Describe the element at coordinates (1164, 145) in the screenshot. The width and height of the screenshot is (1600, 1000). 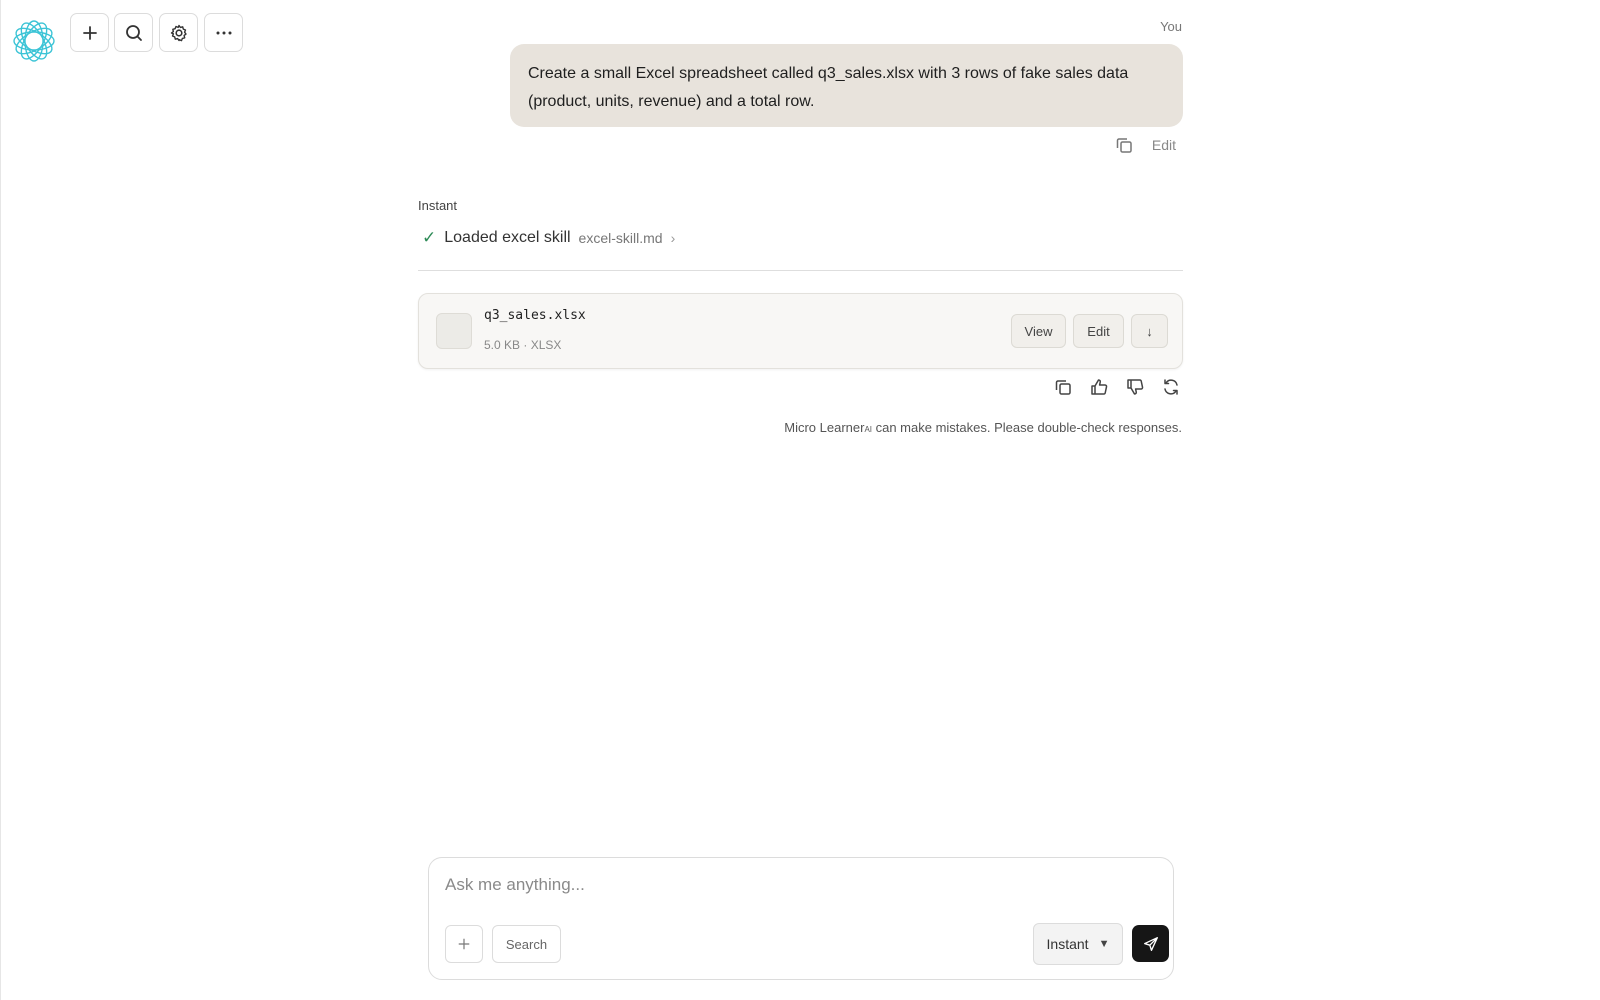
I see `edit-message-button: Edit` at that location.